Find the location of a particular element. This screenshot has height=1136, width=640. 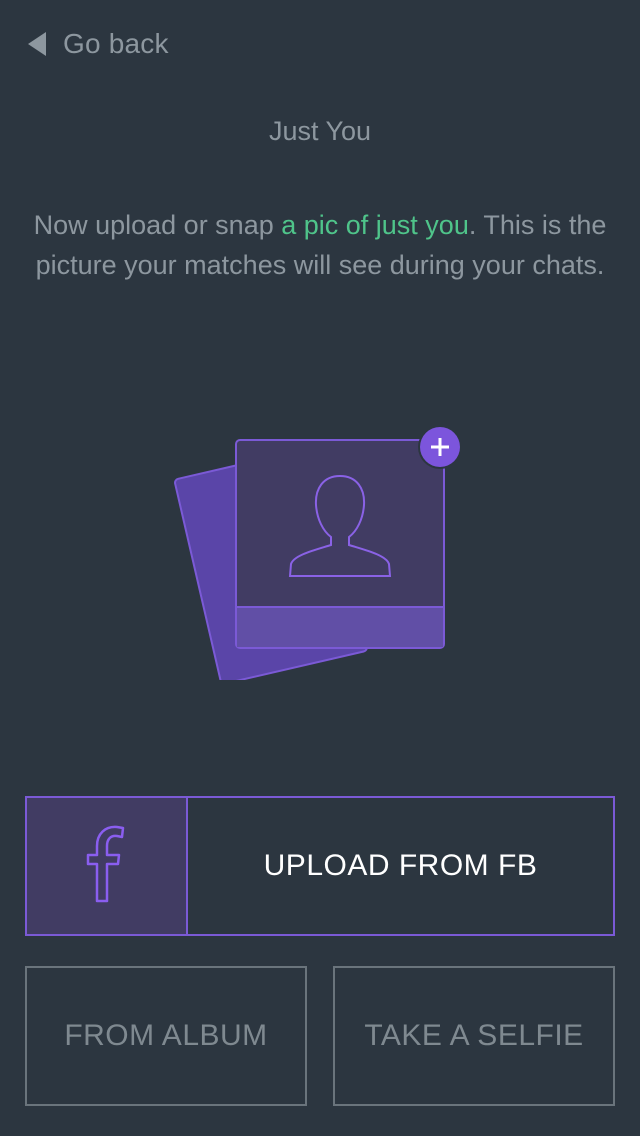

instructions-highlight: a pic of just you is located at coordinates (375, 225).